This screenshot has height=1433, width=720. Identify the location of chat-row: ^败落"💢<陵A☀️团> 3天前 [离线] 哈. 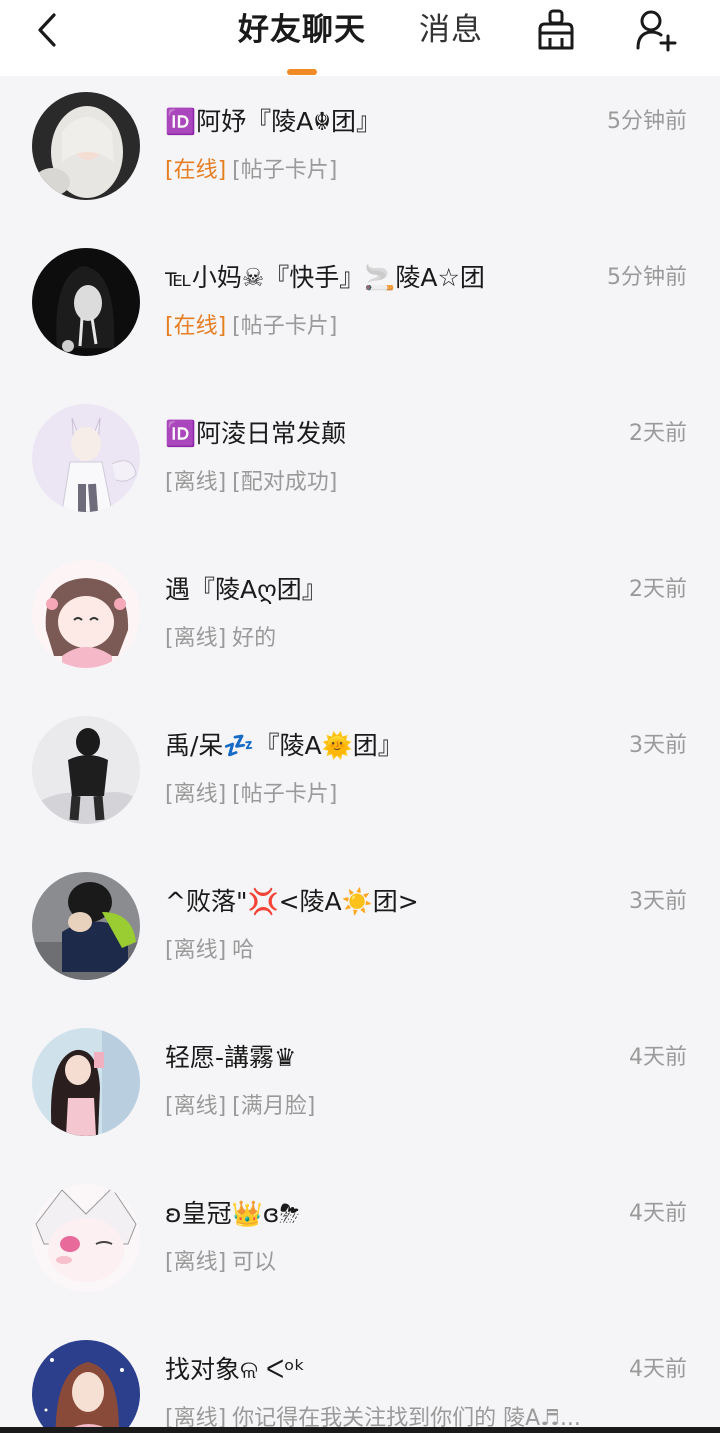
(360, 934).